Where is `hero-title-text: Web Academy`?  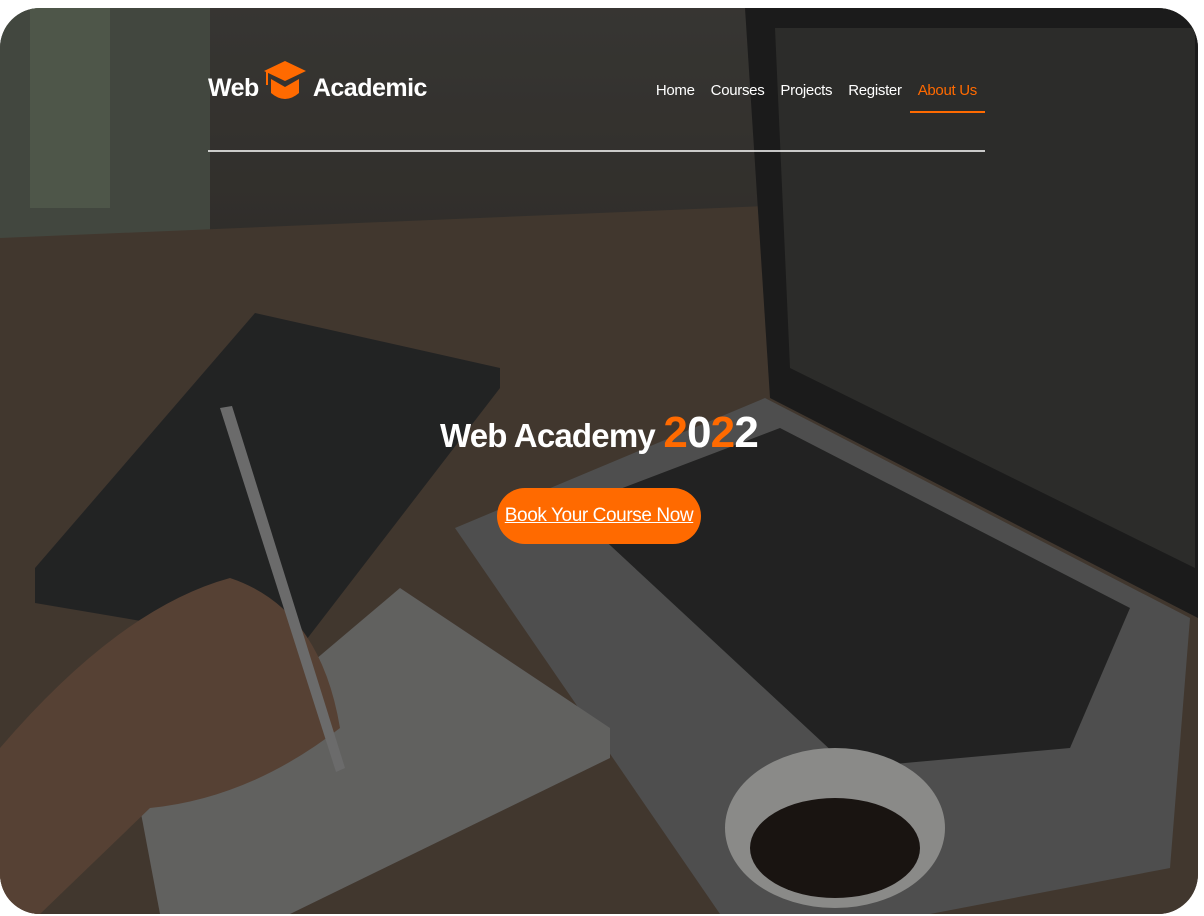
hero-title-text: Web Academy is located at coordinates (547, 435).